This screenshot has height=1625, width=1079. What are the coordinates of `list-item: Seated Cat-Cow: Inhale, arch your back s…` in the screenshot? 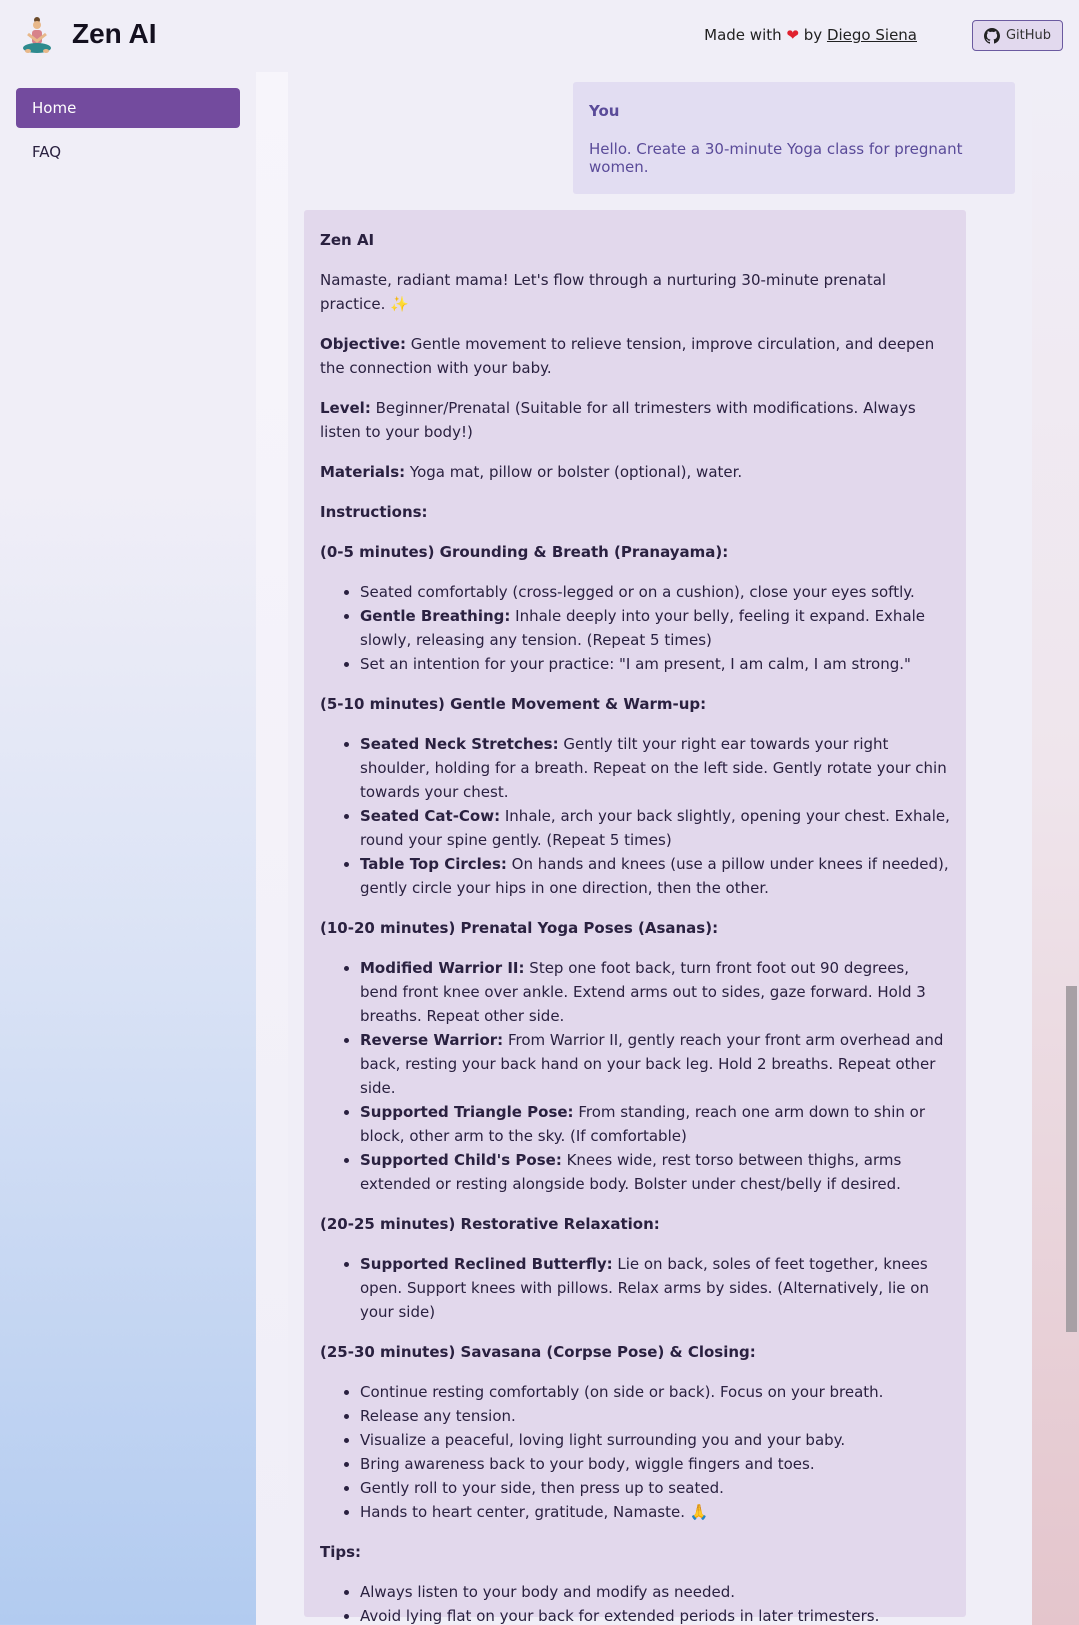 It's located at (655, 828).